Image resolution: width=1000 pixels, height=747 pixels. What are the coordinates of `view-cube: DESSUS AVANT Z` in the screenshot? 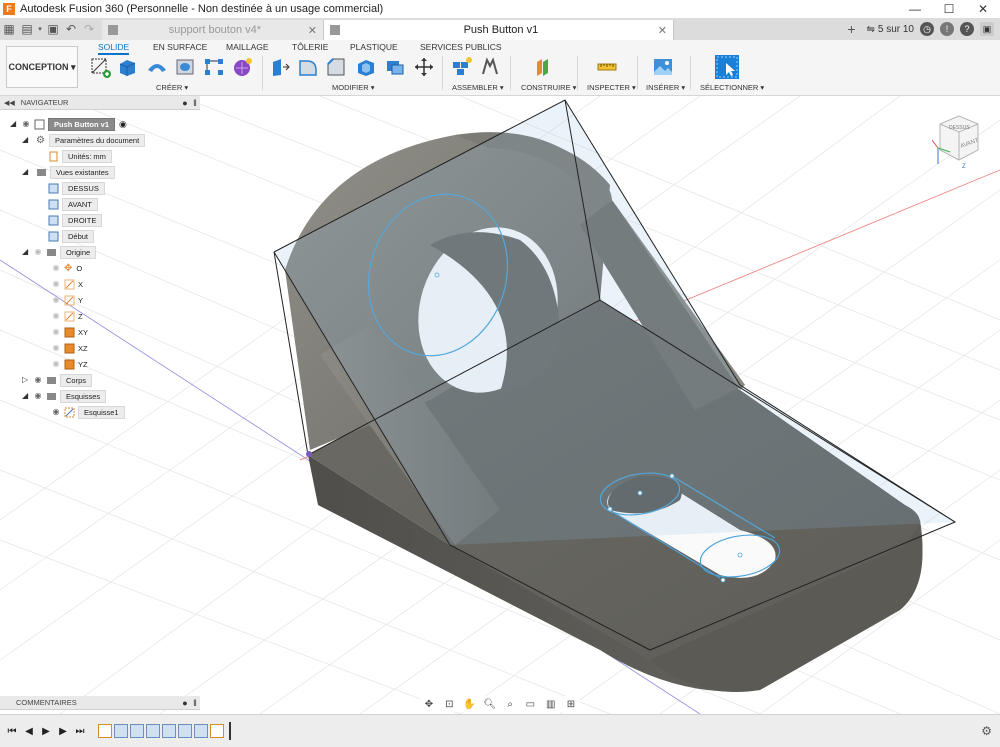 It's located at (959, 140).